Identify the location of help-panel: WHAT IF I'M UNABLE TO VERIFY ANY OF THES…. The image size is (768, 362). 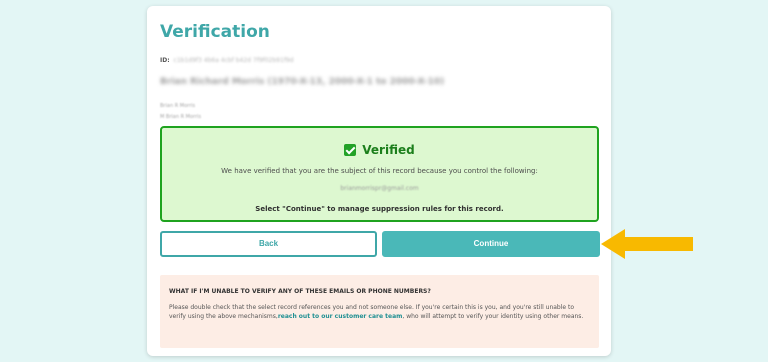
(379, 311).